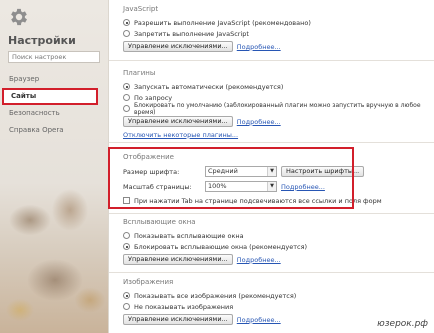 The image size is (434, 333). Describe the element at coordinates (273, 235) in the screenshot. I see `popups-show-option: Показывать всплывающие окна` at that location.